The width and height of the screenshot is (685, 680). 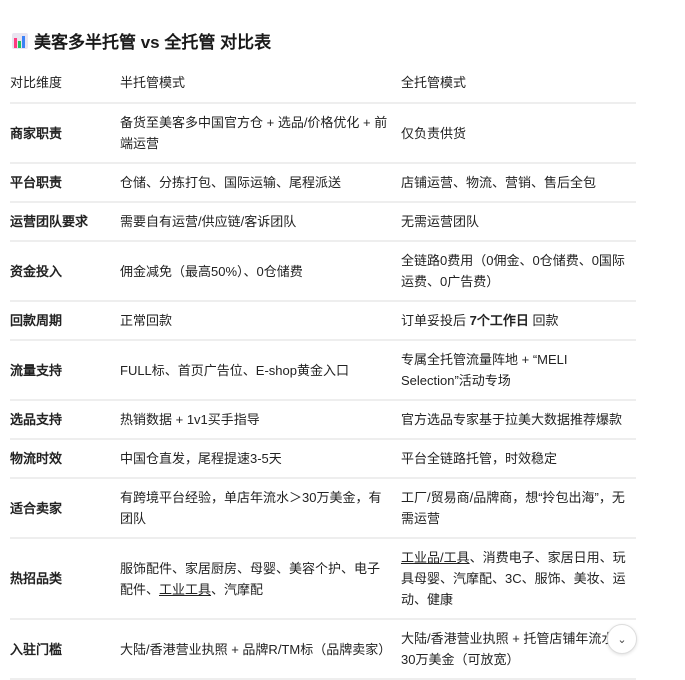 What do you see at coordinates (36, 370) in the screenshot?
I see `cell-text: 流量支持` at bounding box center [36, 370].